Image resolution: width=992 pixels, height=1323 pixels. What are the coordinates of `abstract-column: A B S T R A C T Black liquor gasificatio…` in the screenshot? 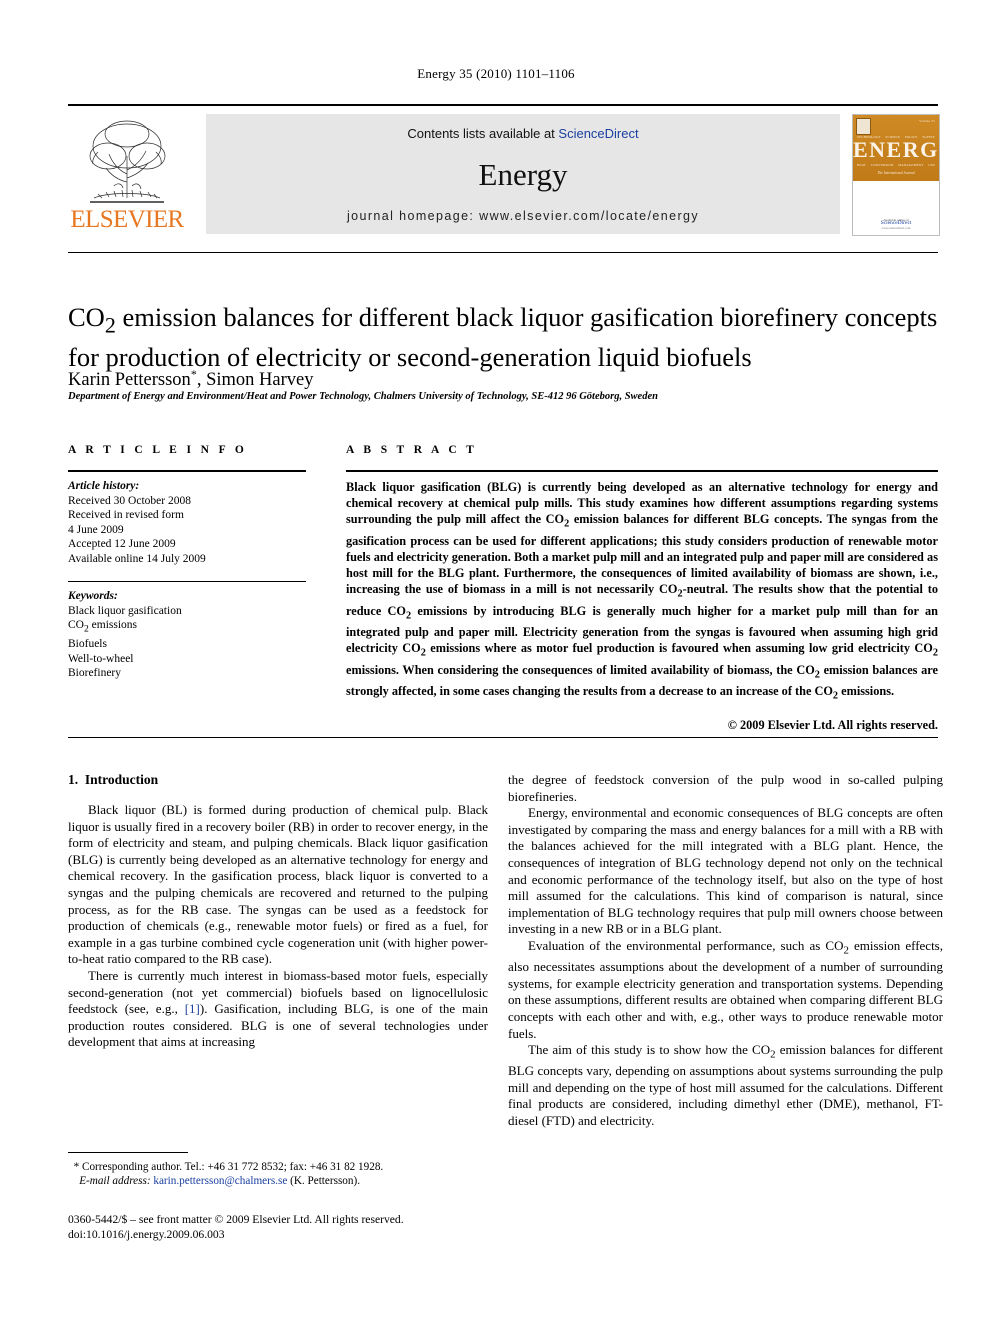 It's located at (642, 588).